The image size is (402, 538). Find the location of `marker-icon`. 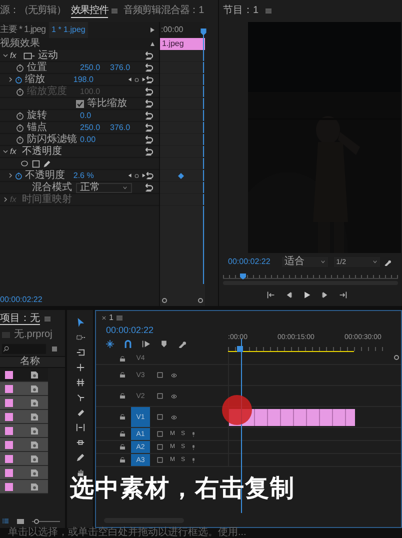

marker-icon is located at coordinates (164, 344).